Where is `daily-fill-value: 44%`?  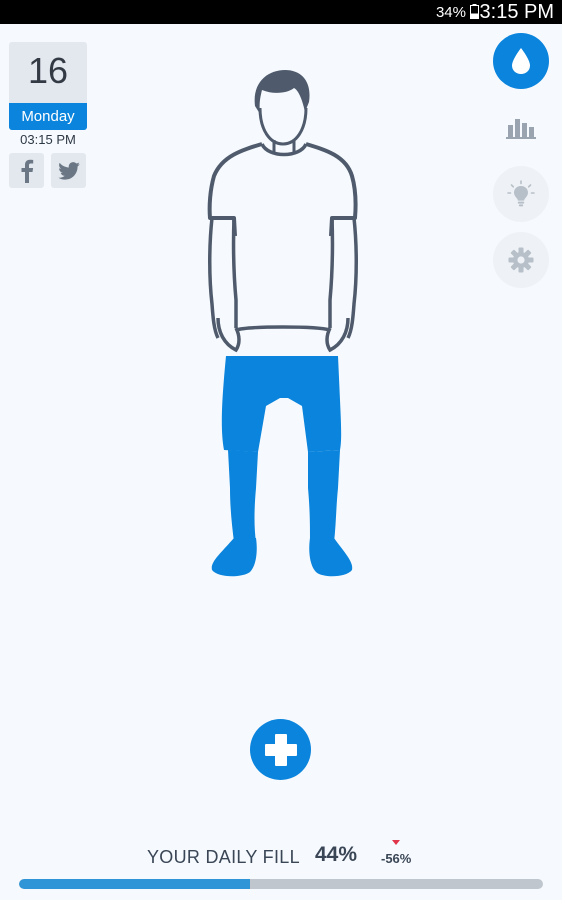 daily-fill-value: 44% is located at coordinates (336, 854).